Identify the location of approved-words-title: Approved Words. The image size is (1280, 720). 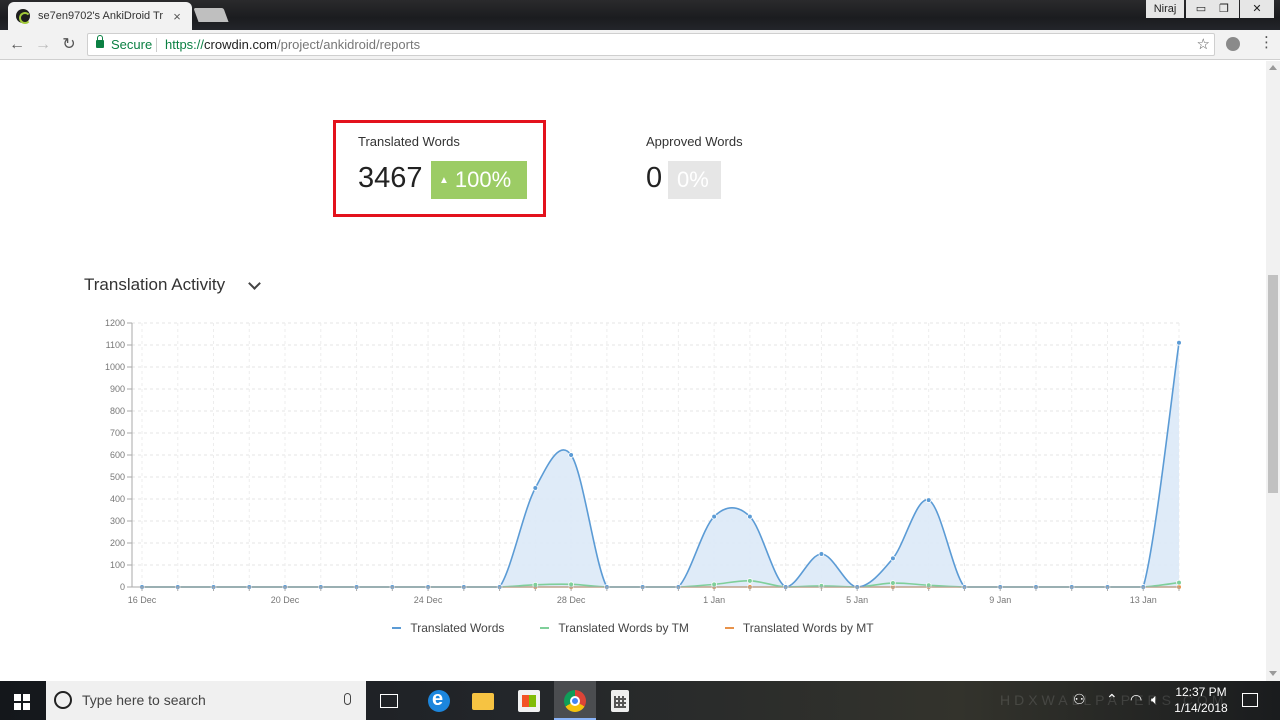
(694, 141).